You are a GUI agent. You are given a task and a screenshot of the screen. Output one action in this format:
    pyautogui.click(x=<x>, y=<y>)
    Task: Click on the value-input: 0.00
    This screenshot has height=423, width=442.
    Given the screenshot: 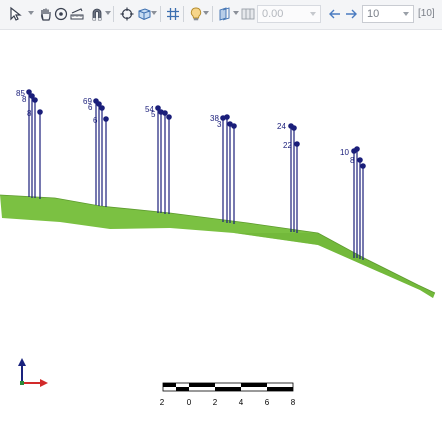 What is the action you would take?
    pyautogui.click(x=289, y=14)
    